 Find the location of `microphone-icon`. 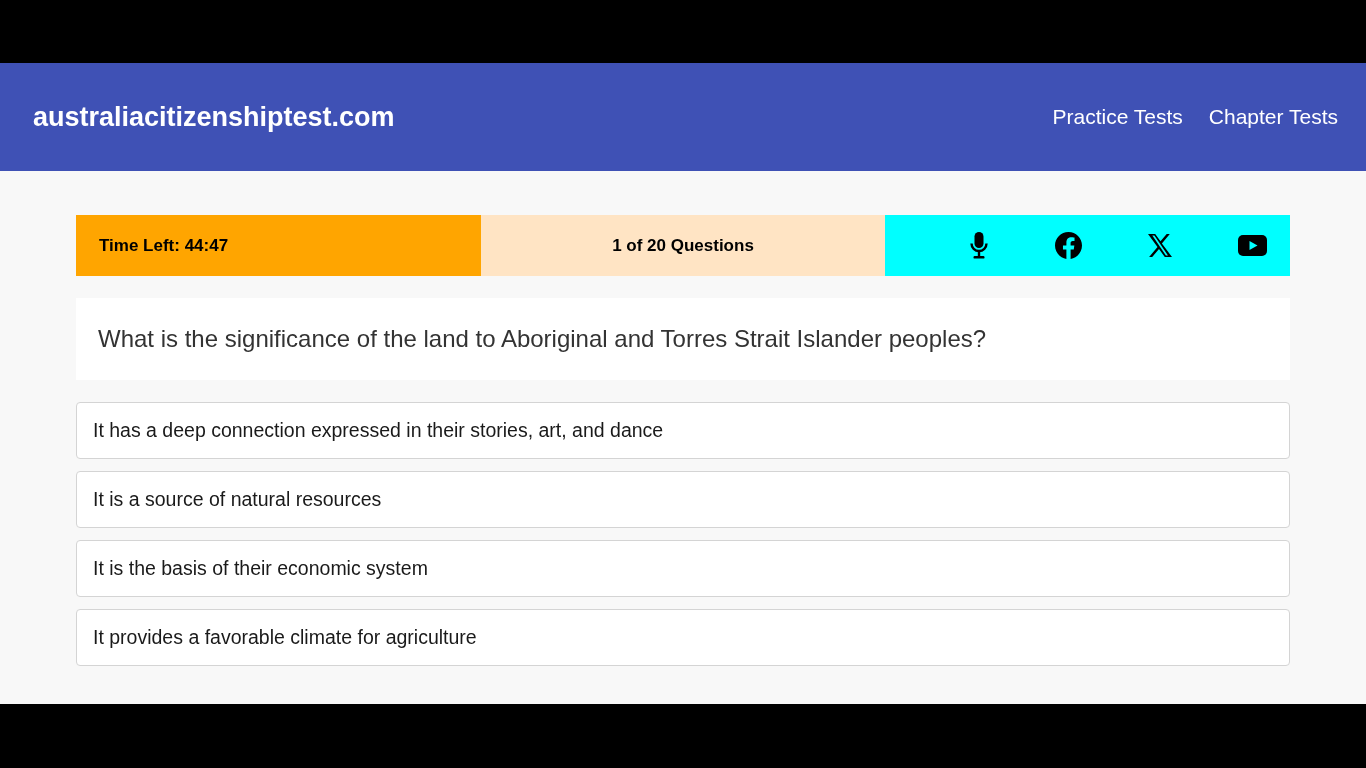

microphone-icon is located at coordinates (979, 245).